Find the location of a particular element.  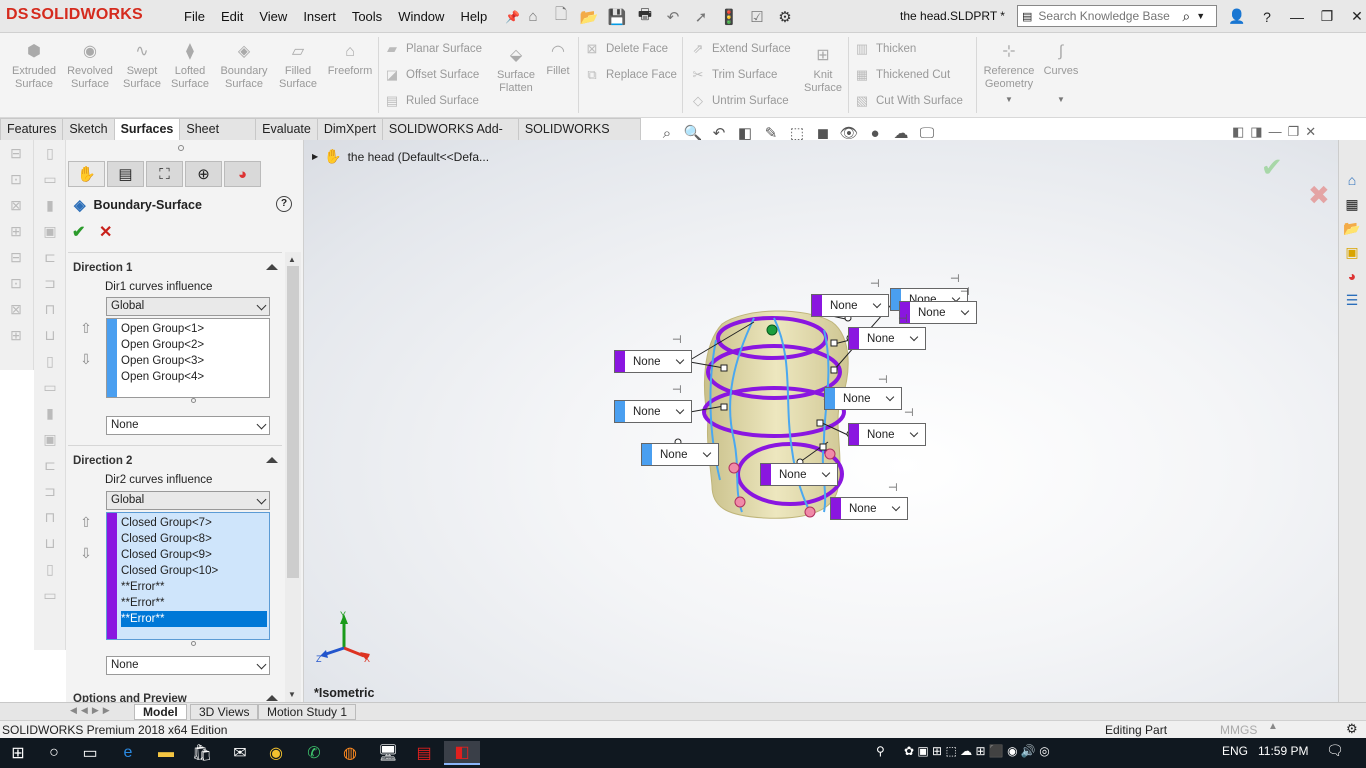

view-palette-icon: ▣ is located at coordinates (1352, 252).